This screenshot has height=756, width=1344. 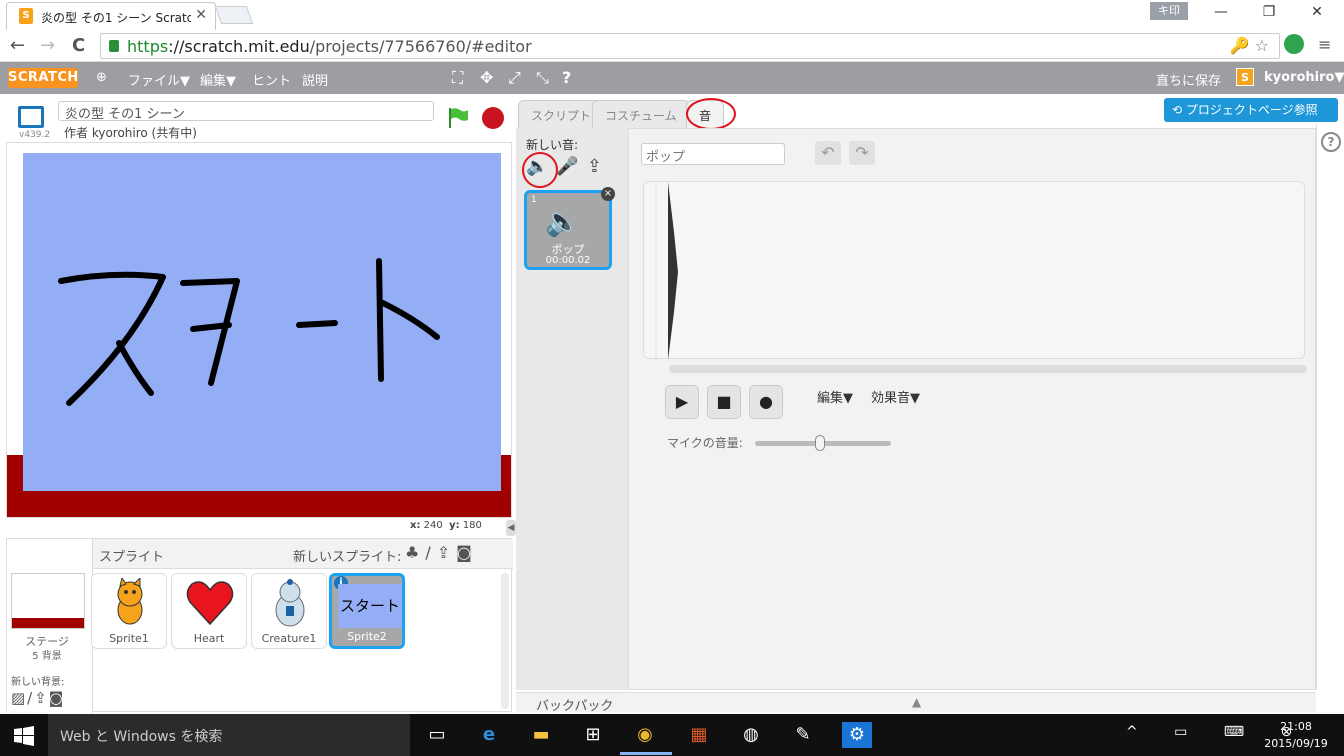 What do you see at coordinates (541, 735) in the screenshot?
I see `file-explorer-icon: ▬` at bounding box center [541, 735].